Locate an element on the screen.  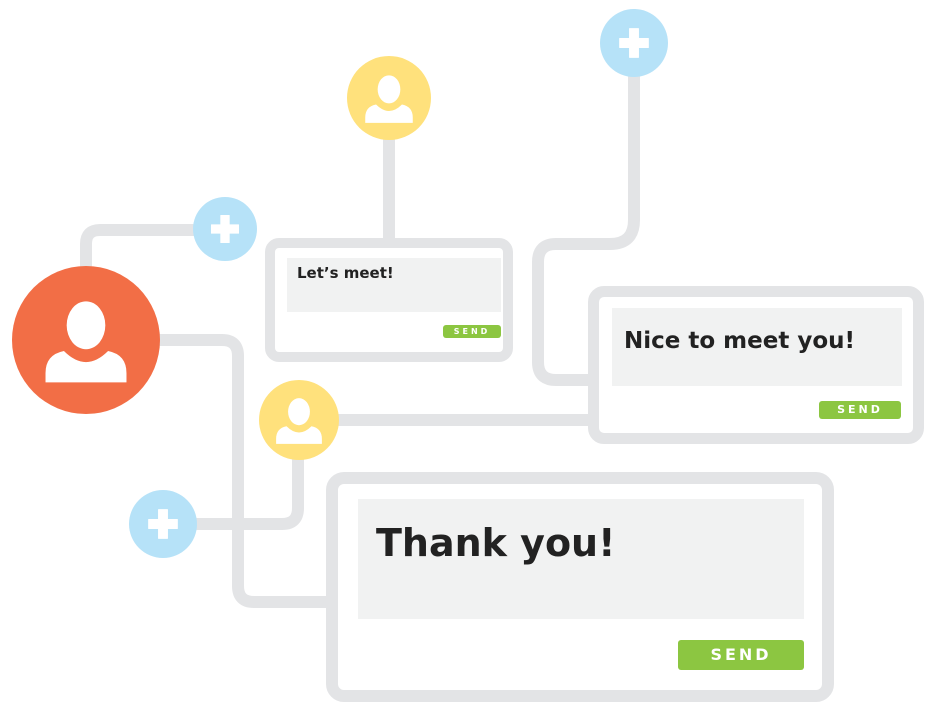
message-card-medium: Nice to meet you! SEND is located at coordinates (756, 365).